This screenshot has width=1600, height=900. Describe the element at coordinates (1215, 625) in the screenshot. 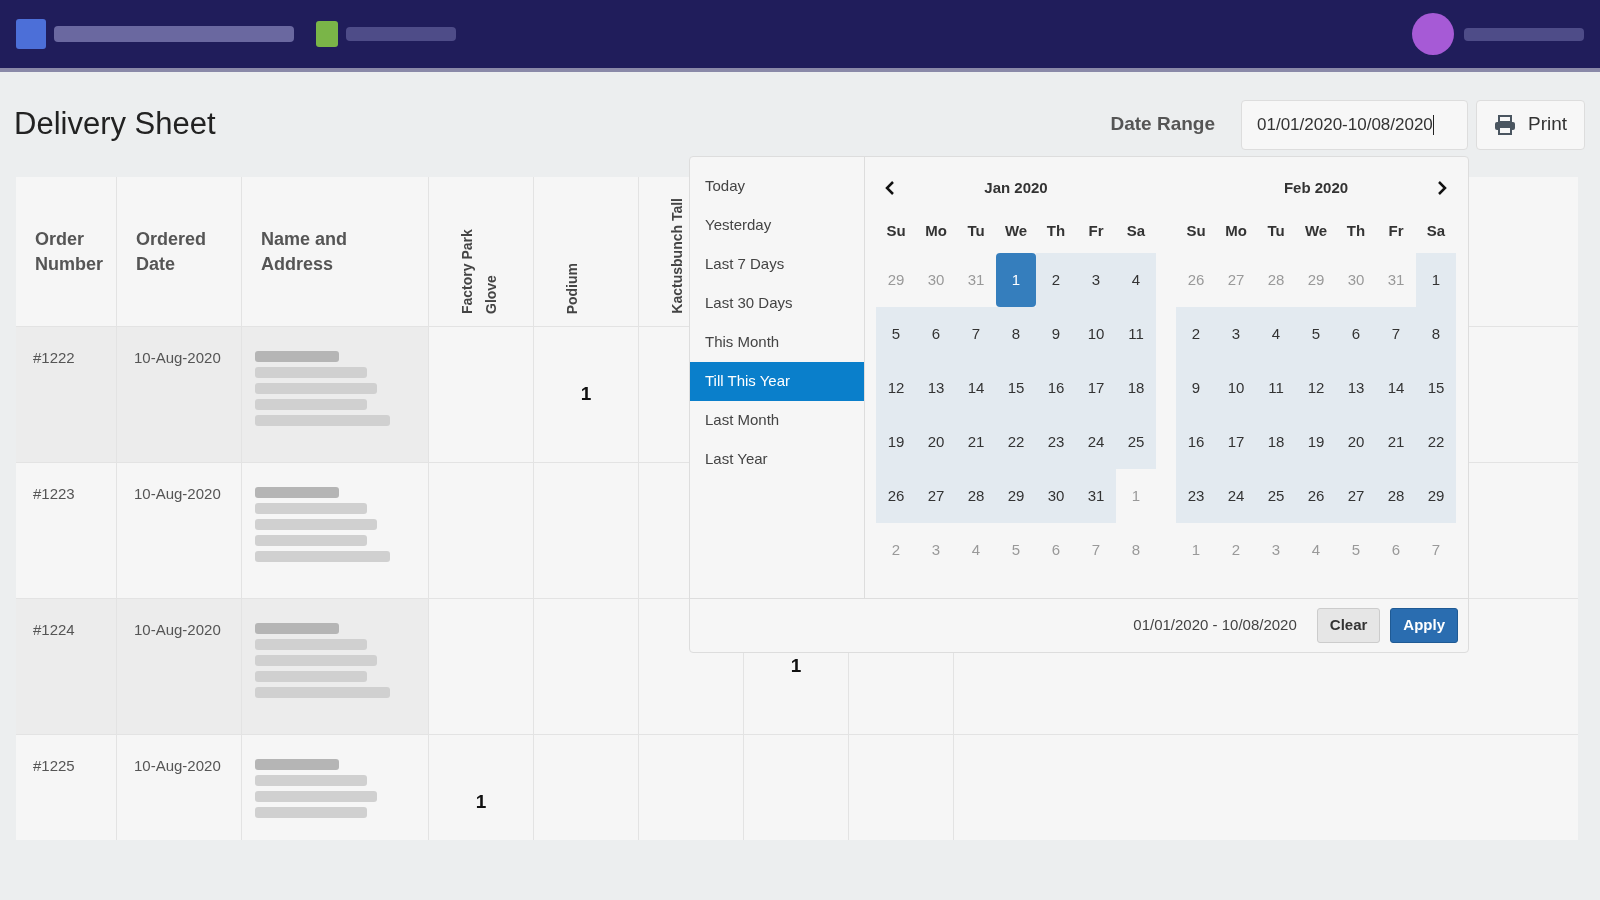

I see `selected-range-text: 01/01/2020 - 10/08/2020` at that location.